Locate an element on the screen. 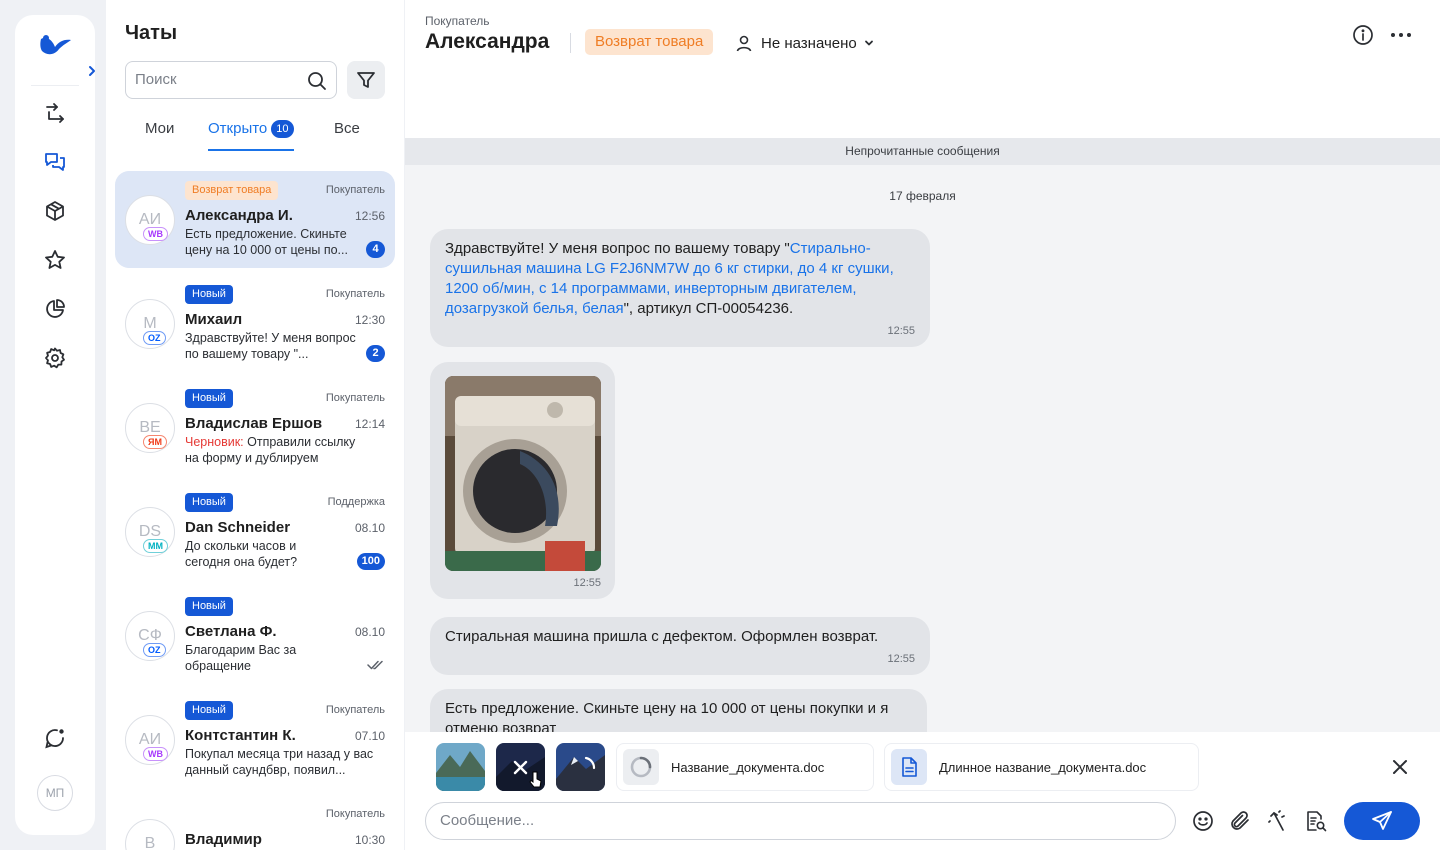  contact-name: Владимир is located at coordinates (223, 839).